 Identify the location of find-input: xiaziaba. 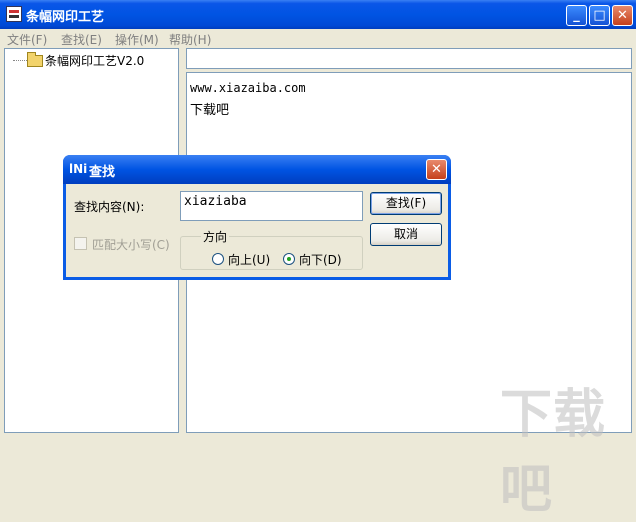
(271, 206).